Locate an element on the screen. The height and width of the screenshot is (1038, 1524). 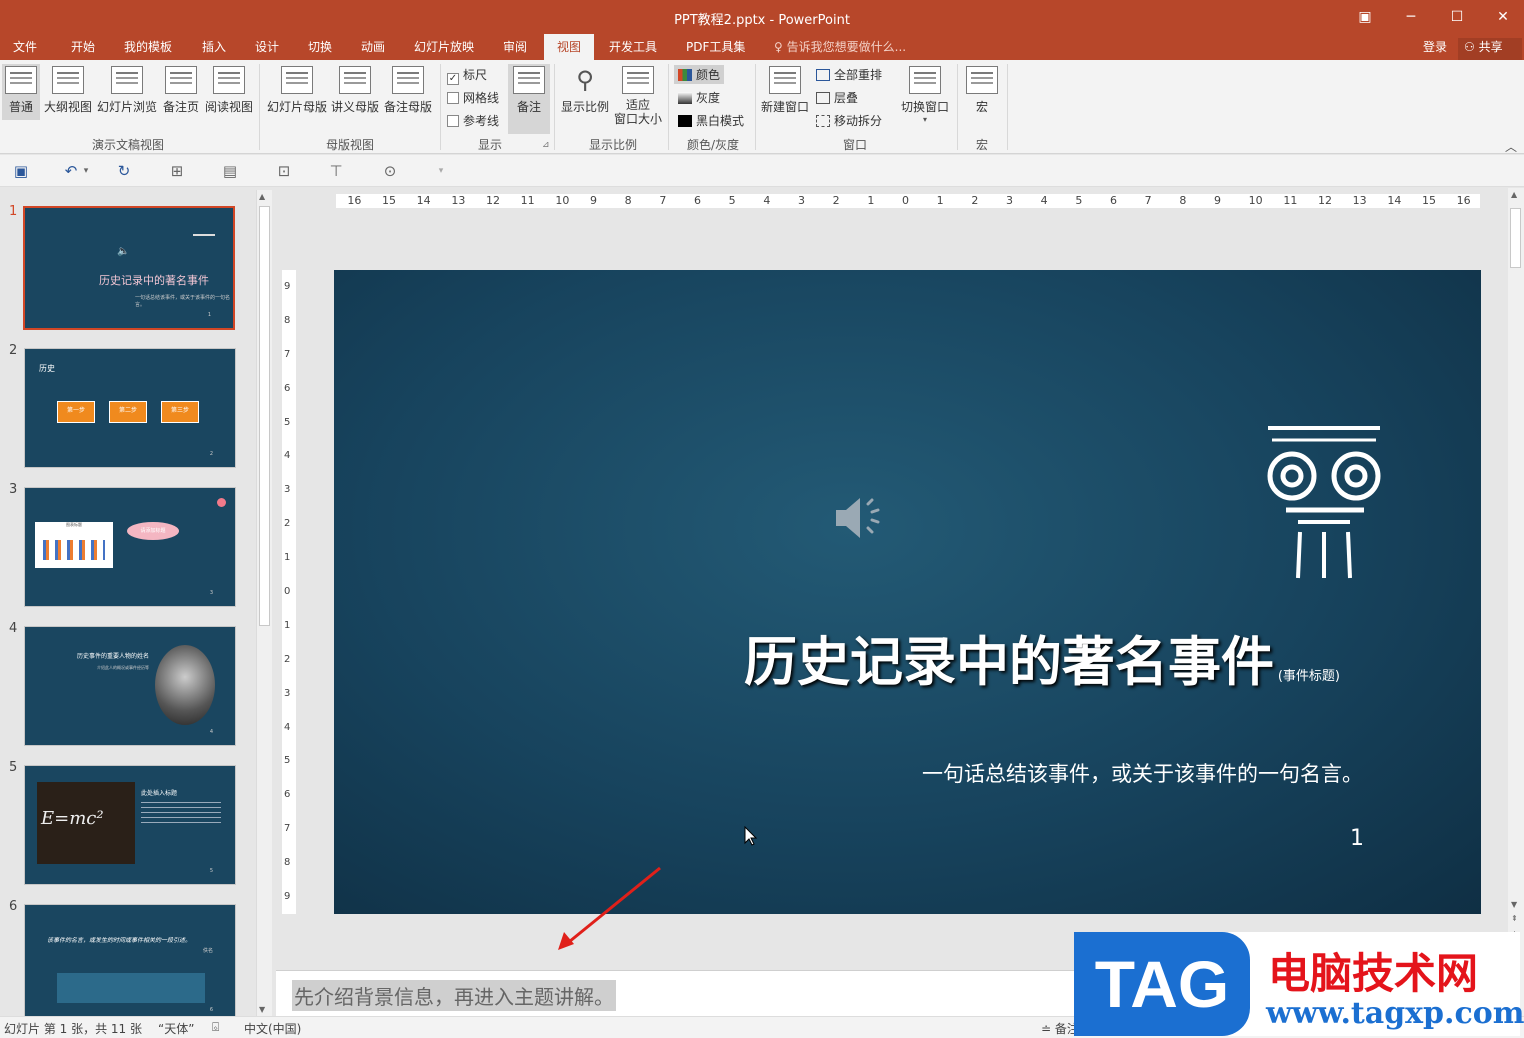
tab-file: 文件 is located at coordinates (25, 46).